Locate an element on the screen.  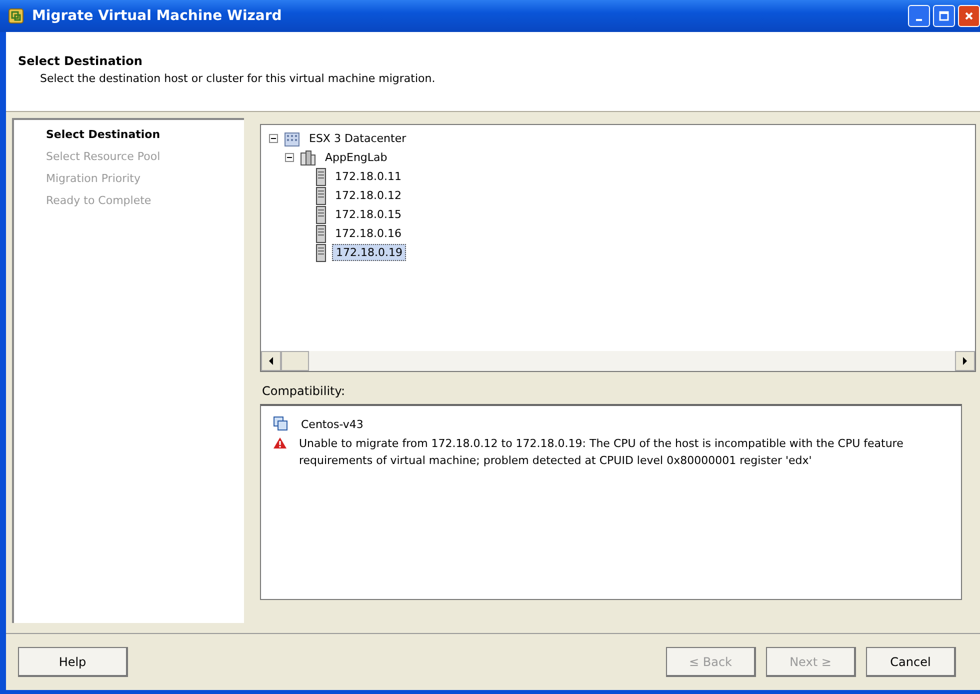
vm-name: Centos-v43 is located at coordinates (332, 424).